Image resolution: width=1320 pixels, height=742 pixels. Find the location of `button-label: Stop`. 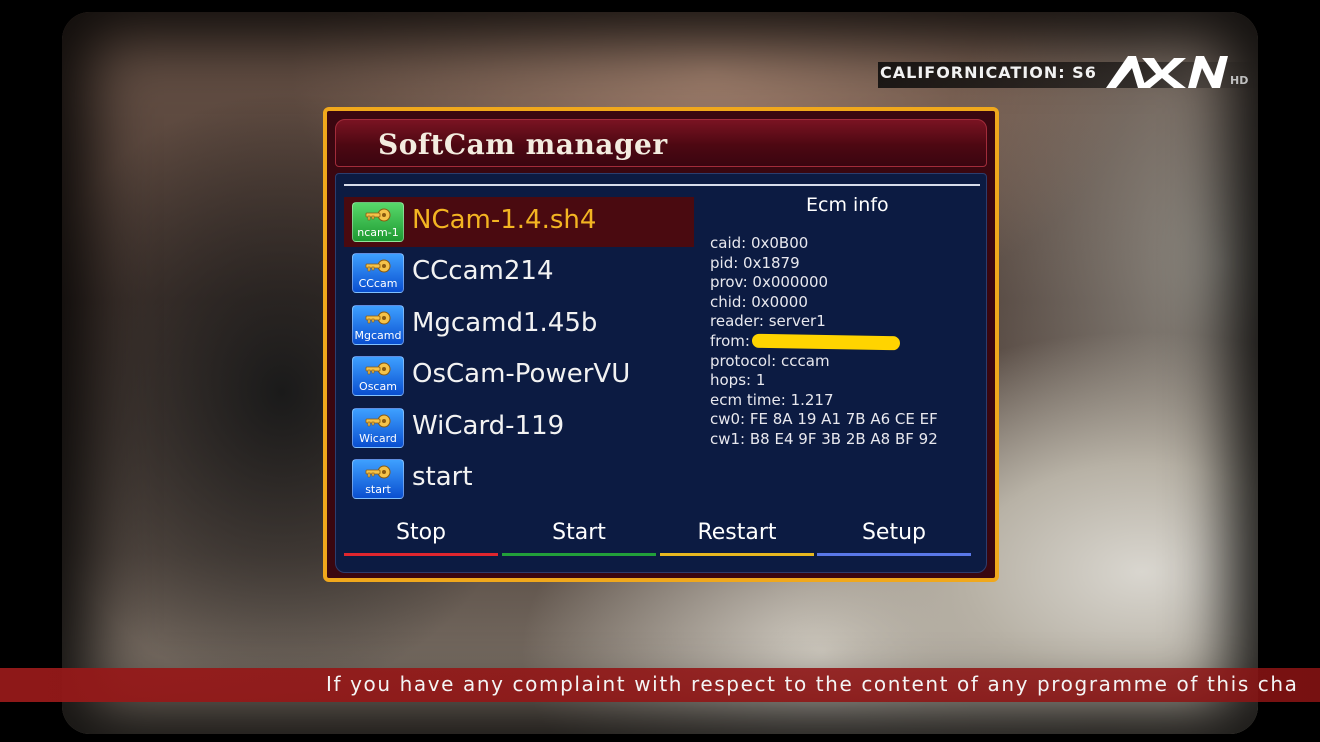

button-label: Stop is located at coordinates (420, 532).